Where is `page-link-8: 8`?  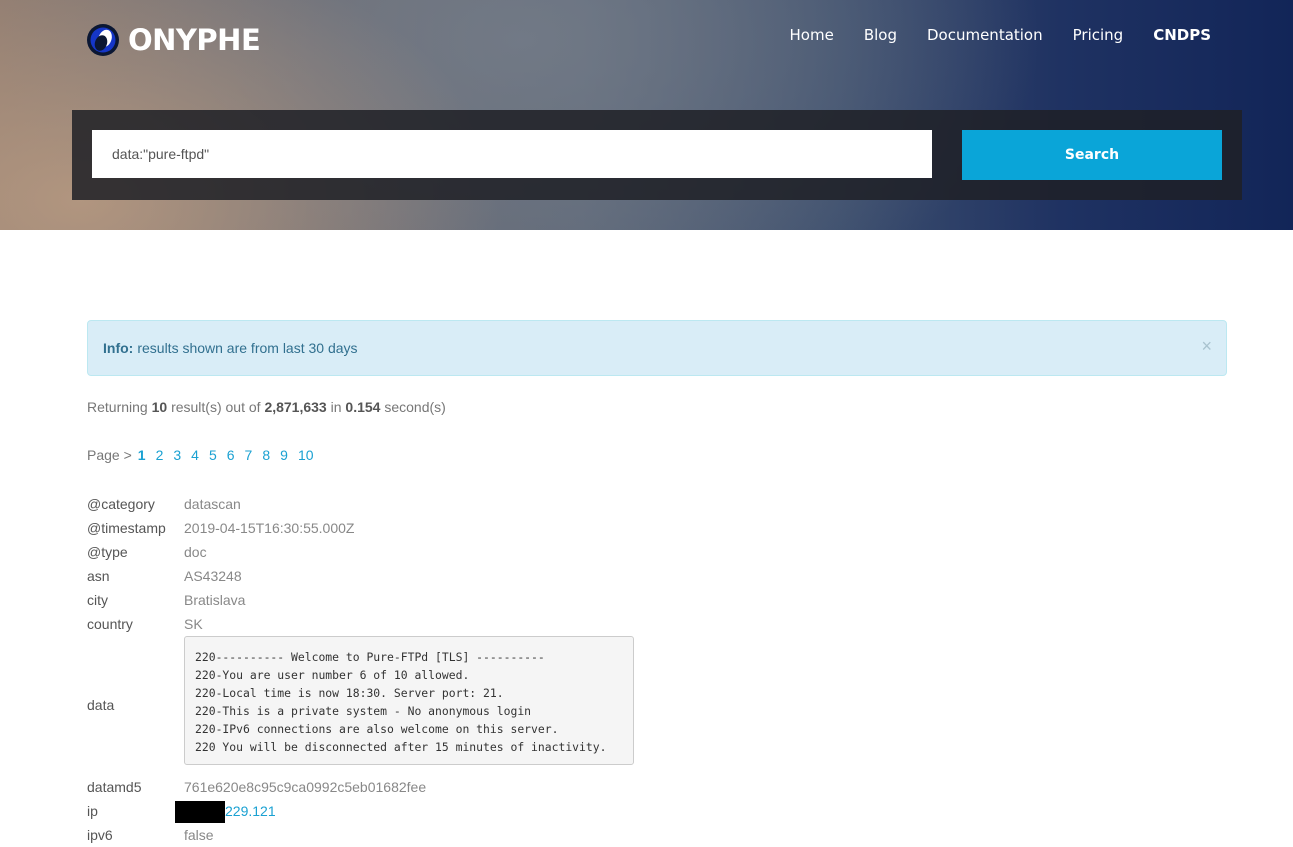 page-link-8: 8 is located at coordinates (266, 455).